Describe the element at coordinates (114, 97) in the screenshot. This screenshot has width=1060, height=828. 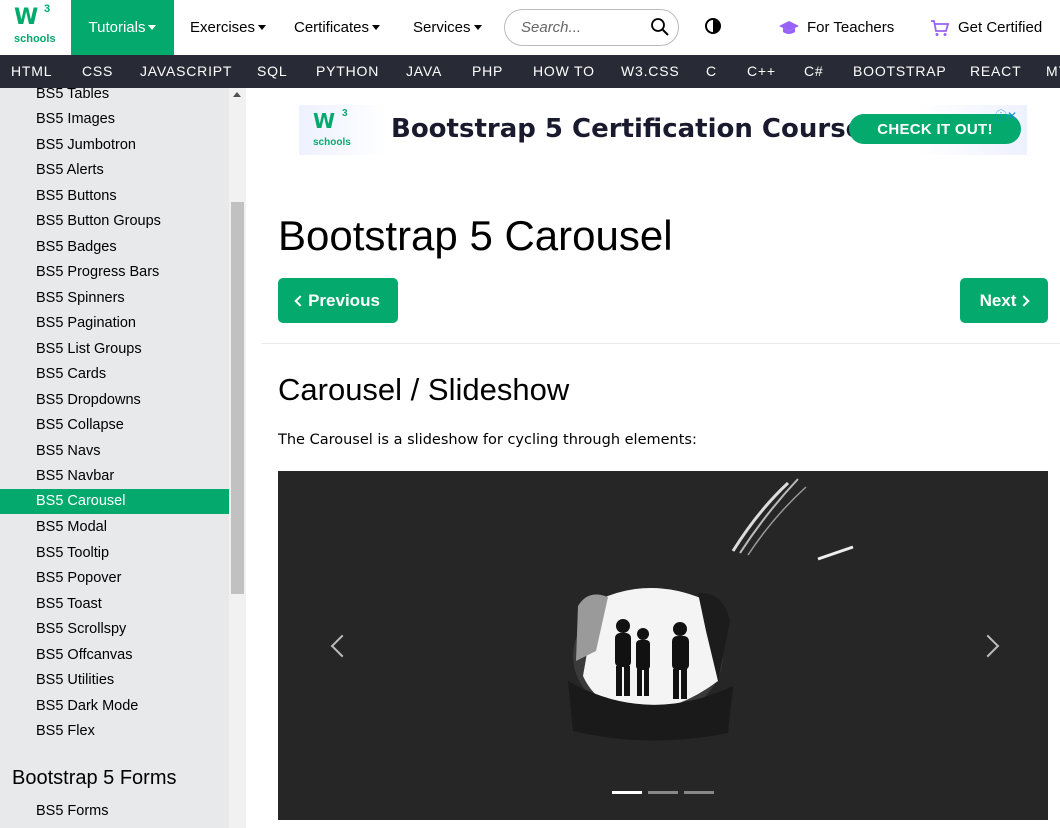
I see `sidebar-item-tables: BS5 Tables` at that location.